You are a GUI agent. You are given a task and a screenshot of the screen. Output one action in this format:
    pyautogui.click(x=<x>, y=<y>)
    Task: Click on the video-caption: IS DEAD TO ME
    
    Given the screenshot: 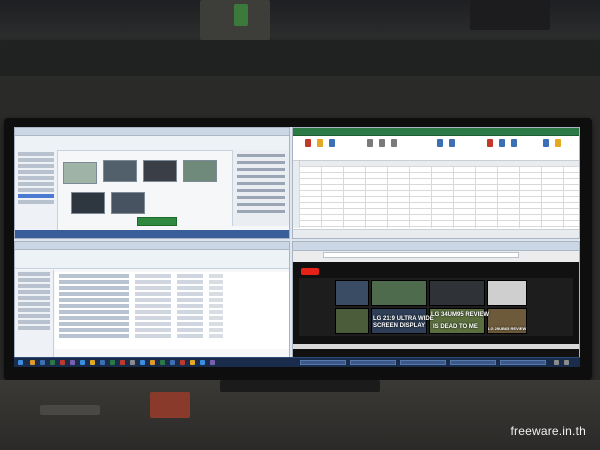 What is the action you would take?
    pyautogui.click(x=455, y=327)
    